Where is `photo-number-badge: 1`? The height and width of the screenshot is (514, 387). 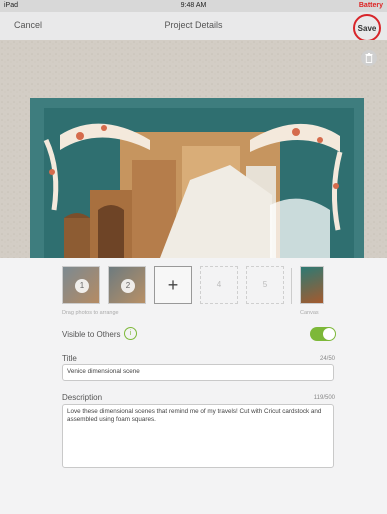
photo-number-badge: 1 is located at coordinates (82, 286).